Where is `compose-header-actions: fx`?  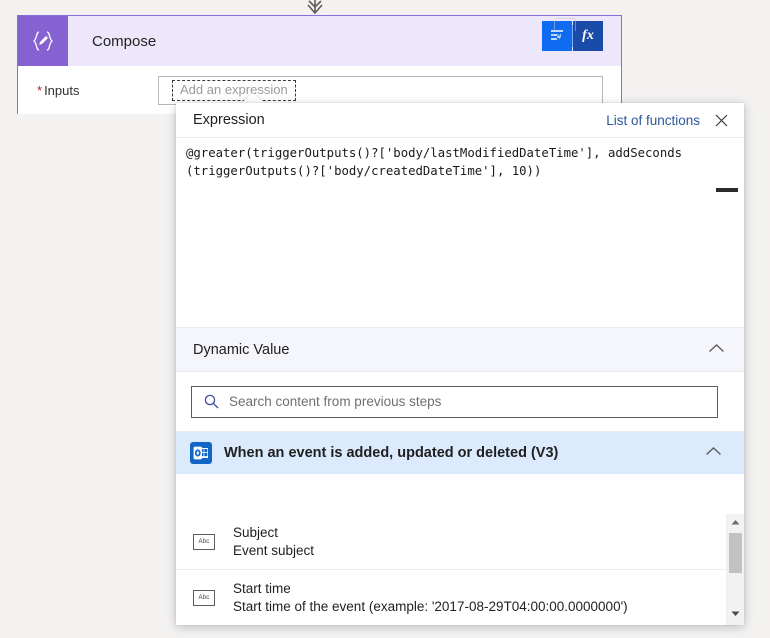
compose-header-actions: fx is located at coordinates (572, 34).